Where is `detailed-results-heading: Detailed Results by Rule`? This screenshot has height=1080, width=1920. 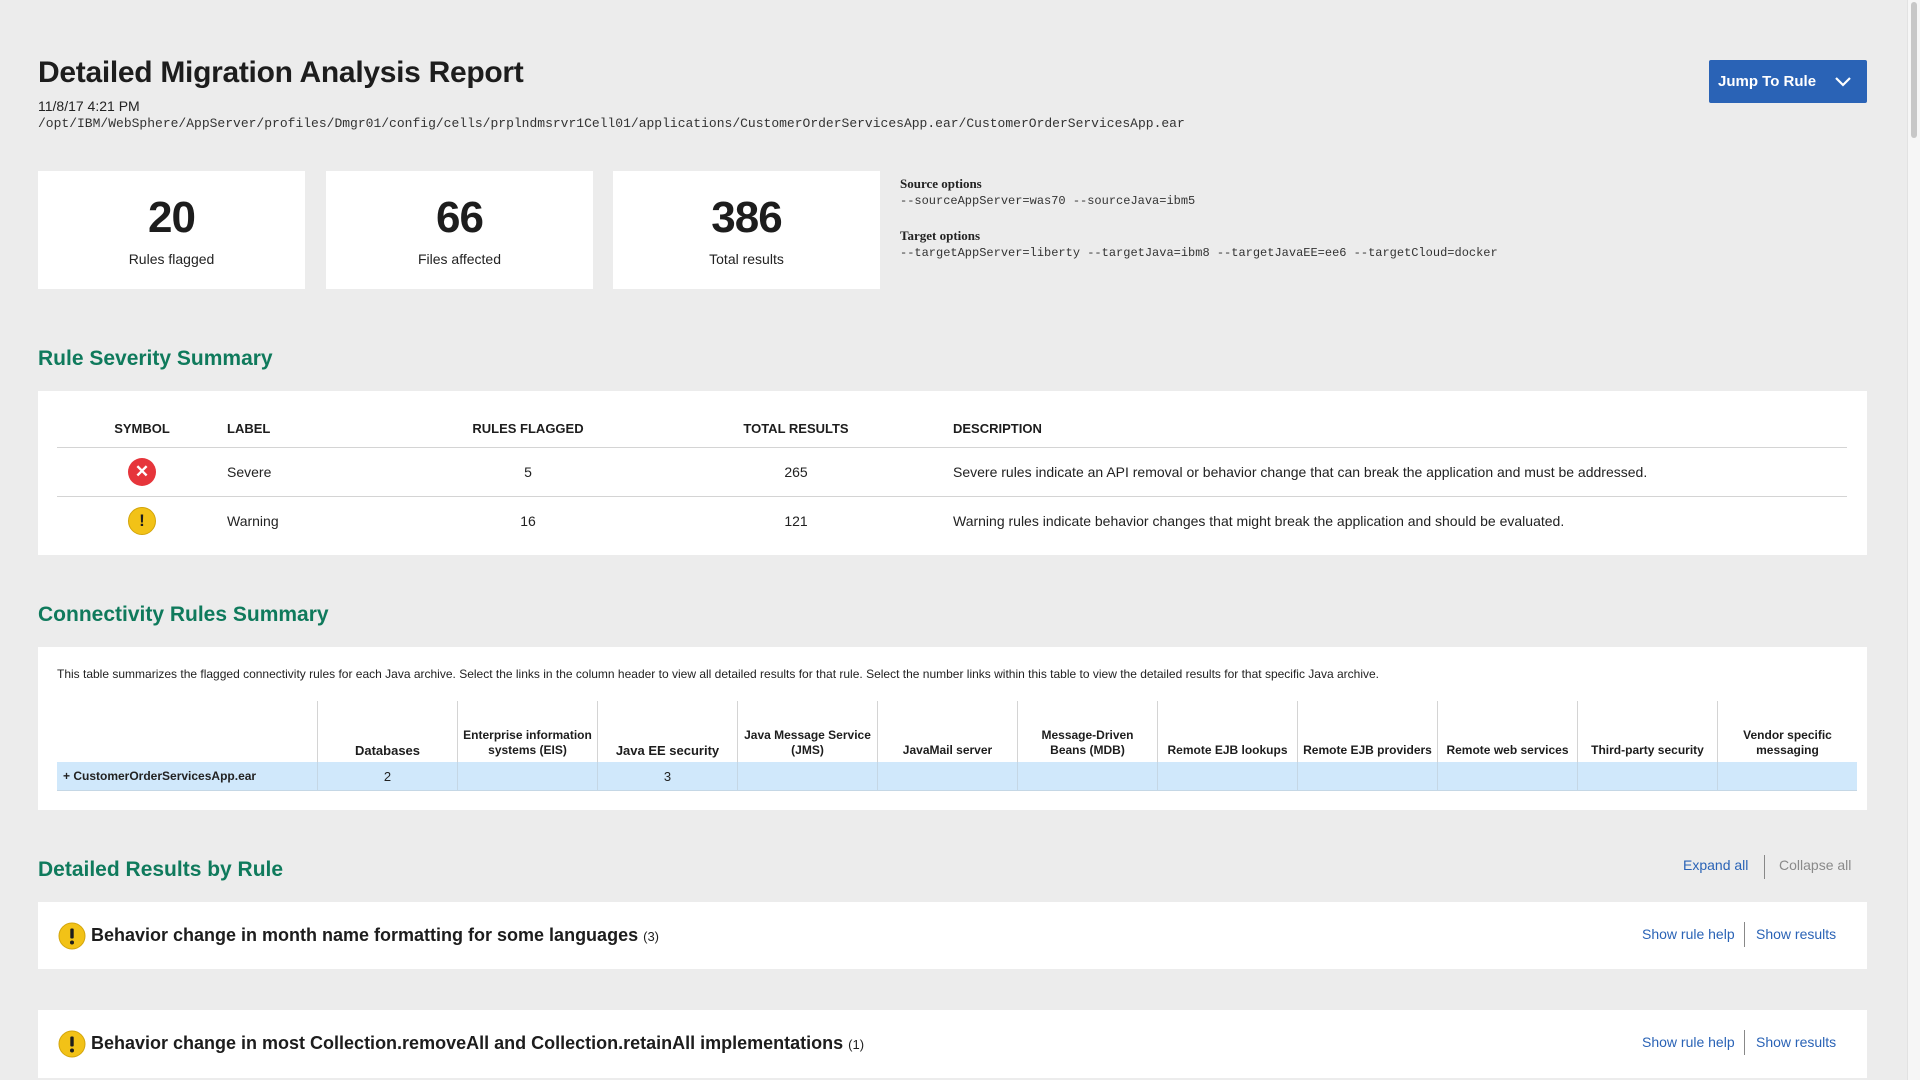
detailed-results-heading: Detailed Results by Rule is located at coordinates (161, 869).